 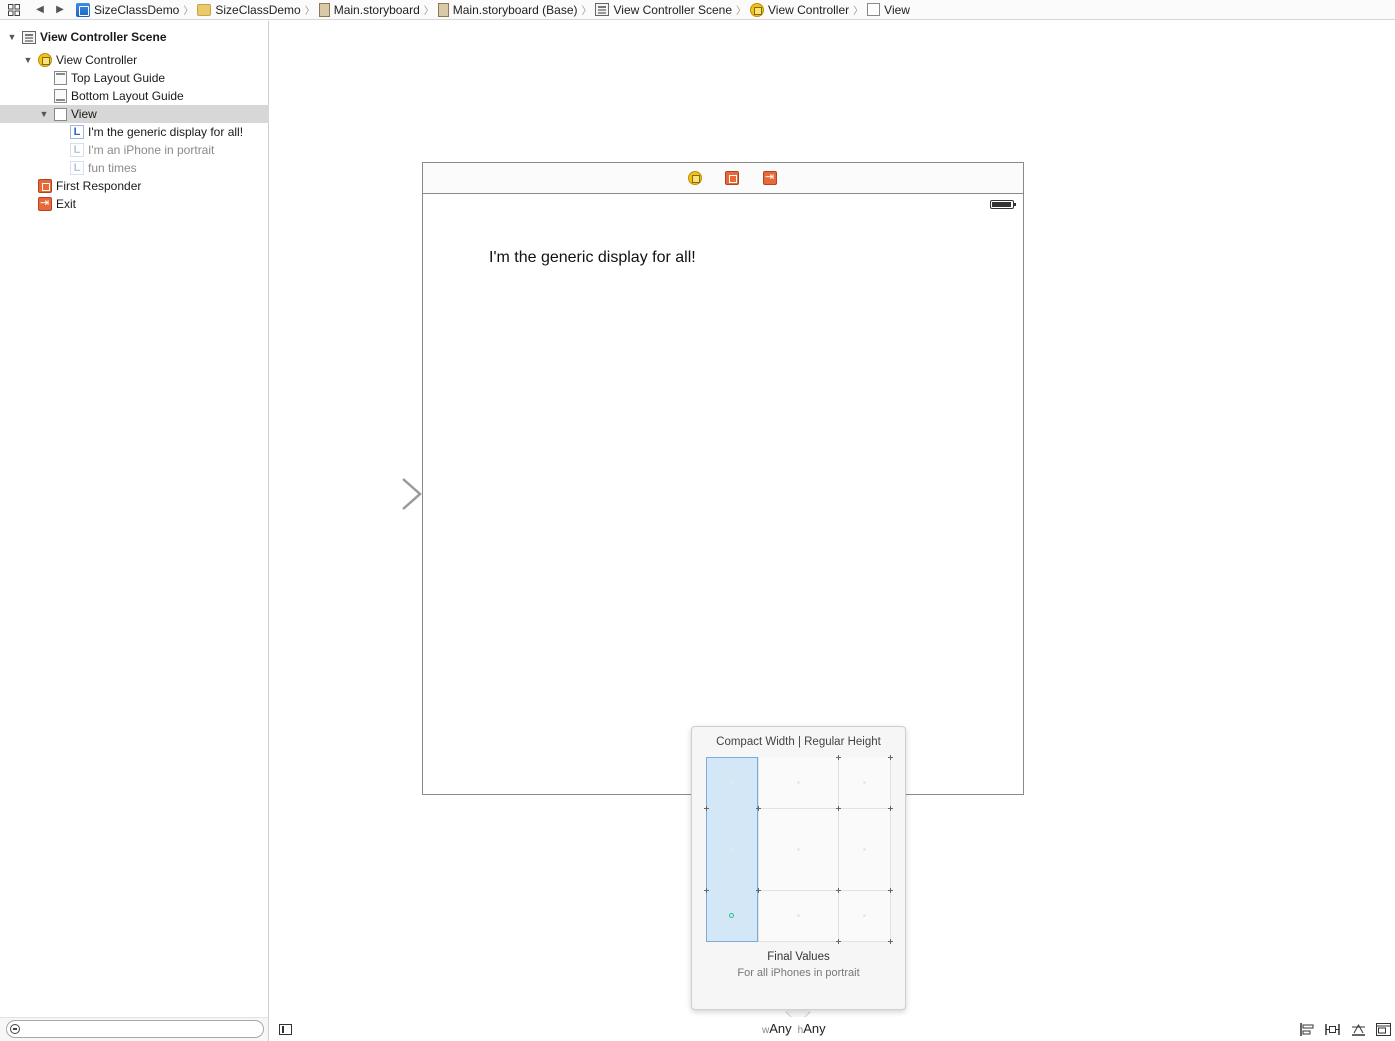 I want to click on folder-icon, so click(x=204, y=10).